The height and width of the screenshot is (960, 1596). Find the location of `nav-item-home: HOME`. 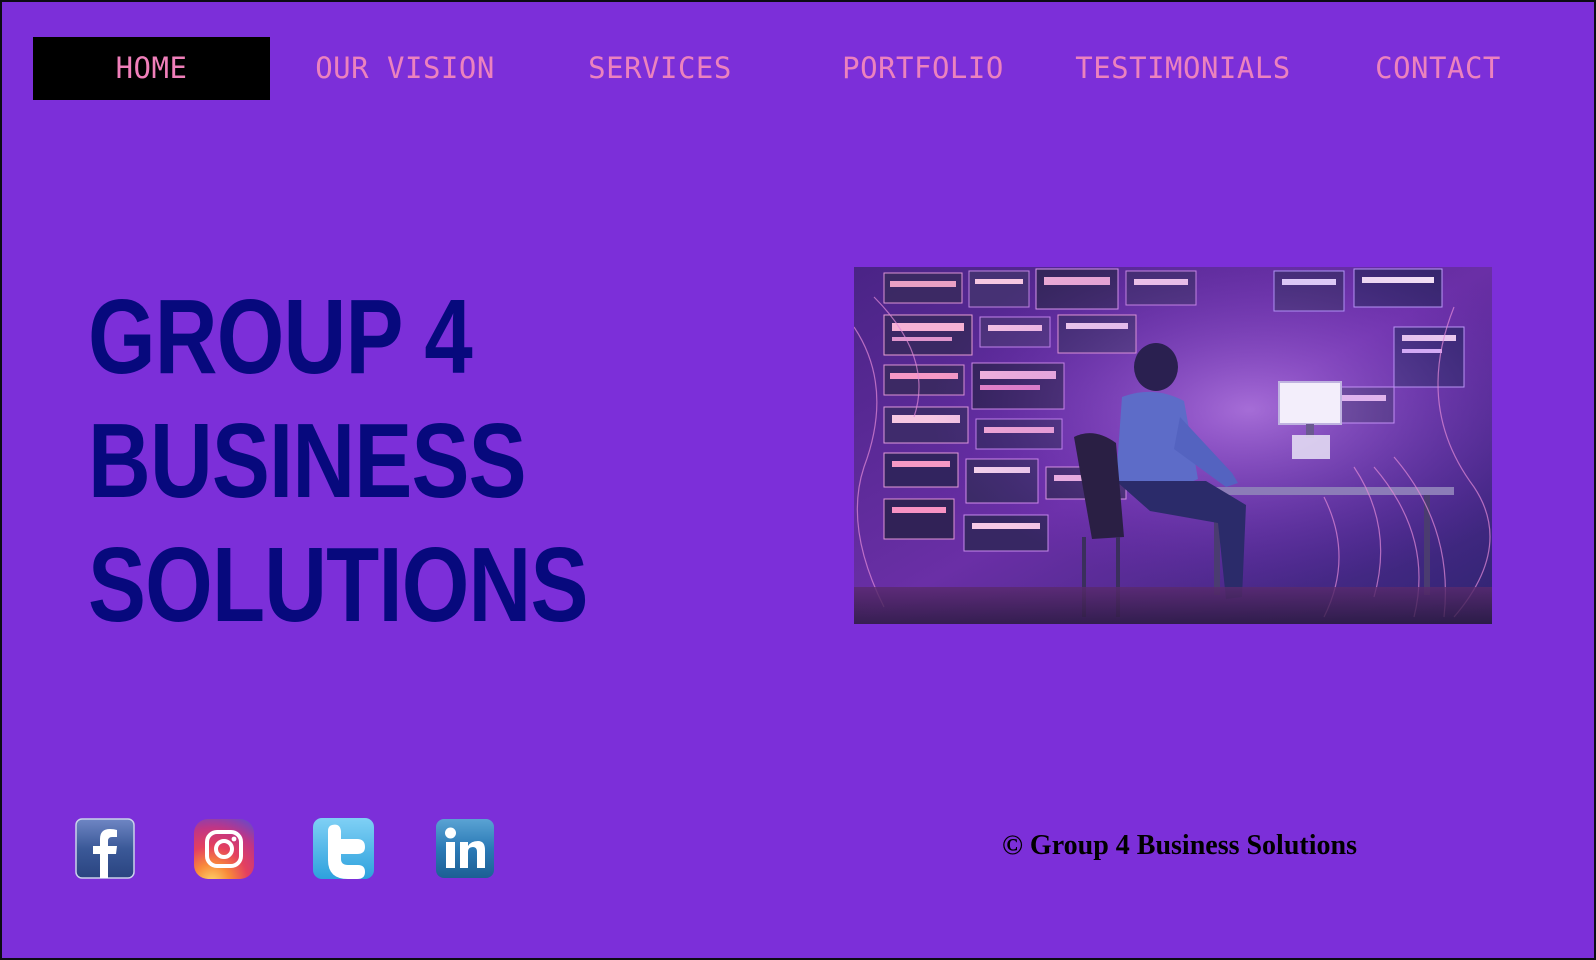

nav-item-home: HOME is located at coordinates (151, 68).